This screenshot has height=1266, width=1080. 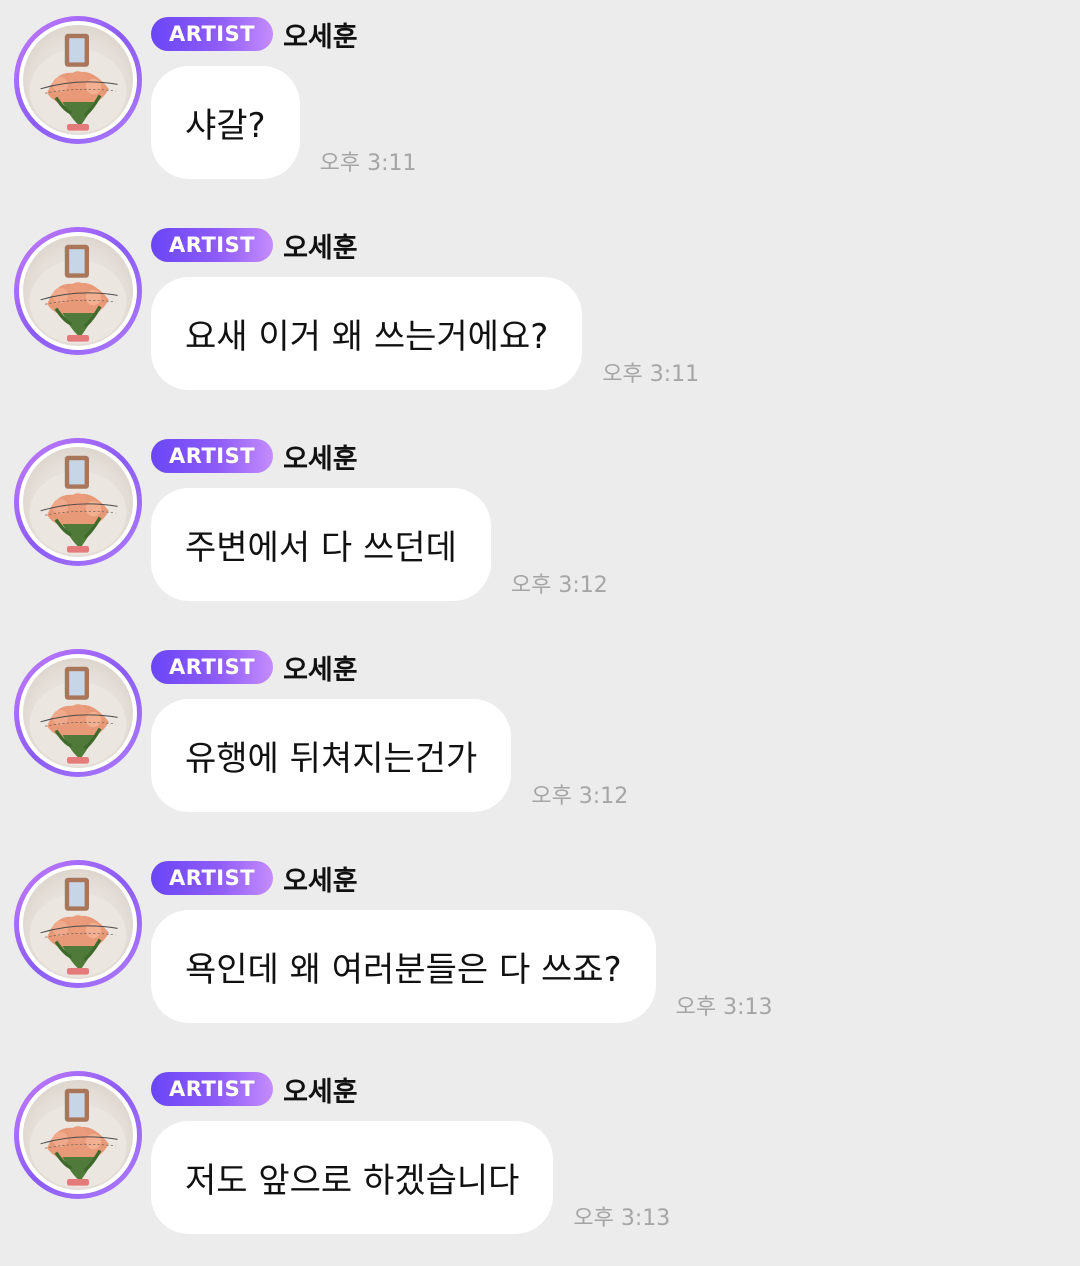 What do you see at coordinates (352, 1177) in the screenshot?
I see `message-bubble: 저도 앞으로 하겠습니다` at bounding box center [352, 1177].